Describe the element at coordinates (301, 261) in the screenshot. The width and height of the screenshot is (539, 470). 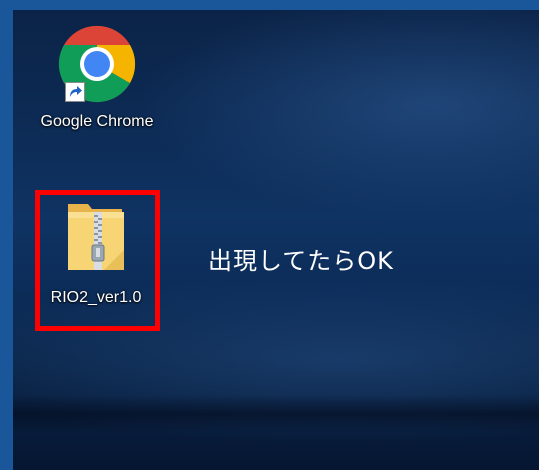
I see `annotation-text: 出現してたらOK` at that location.